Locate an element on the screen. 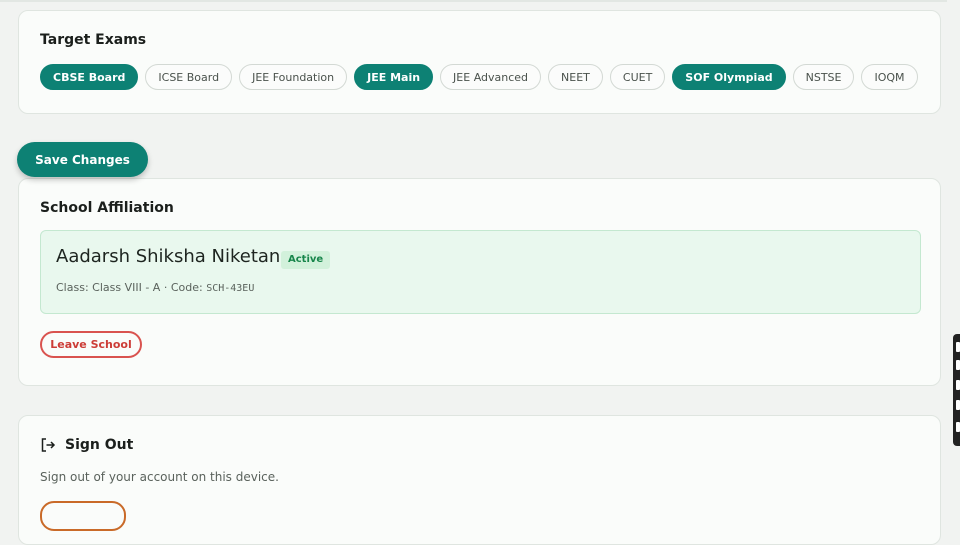 Image resolution: width=960 pixels, height=545 pixels. floating-side-toolbar is located at coordinates (956, 390).